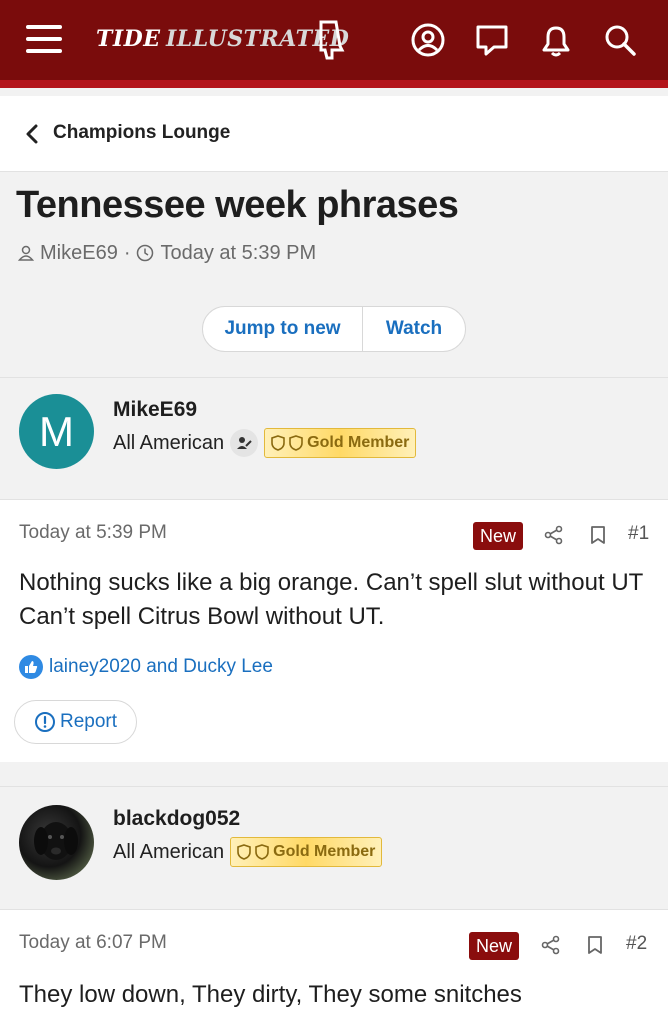 The height and width of the screenshot is (1024, 668). I want to click on alert-circle-icon, so click(44, 722).